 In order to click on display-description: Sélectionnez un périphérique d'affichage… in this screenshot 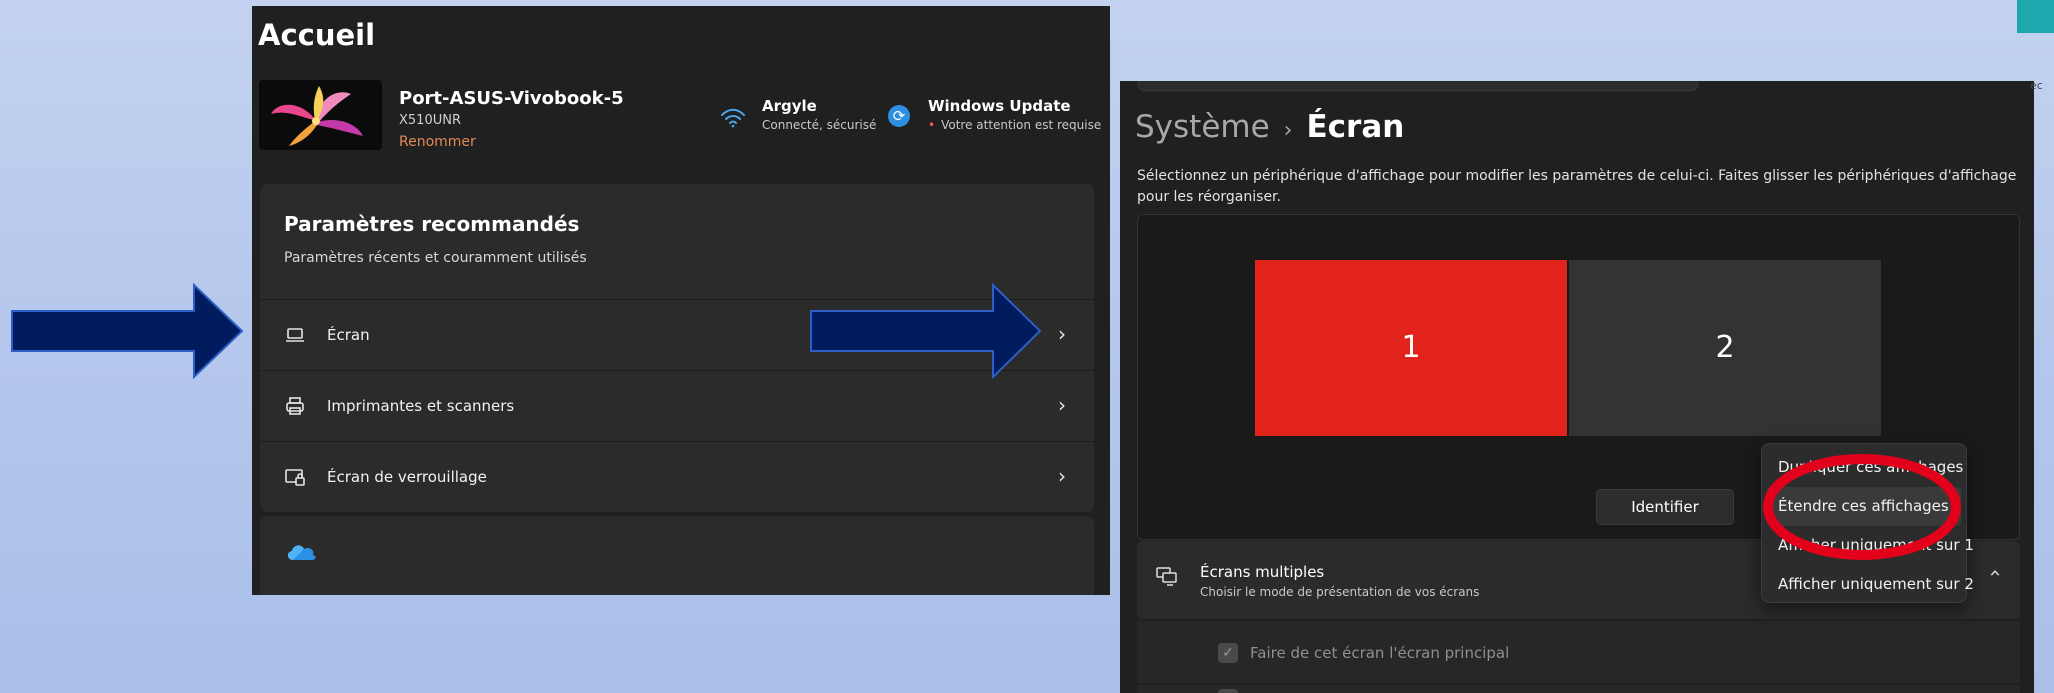, I will do `click(1577, 186)`.